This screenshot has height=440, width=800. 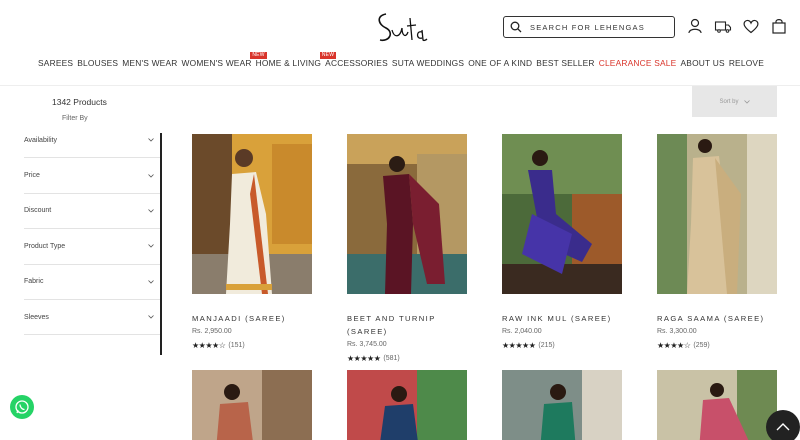 I want to click on nav-about-us: ABOUT US, so click(x=703, y=63).